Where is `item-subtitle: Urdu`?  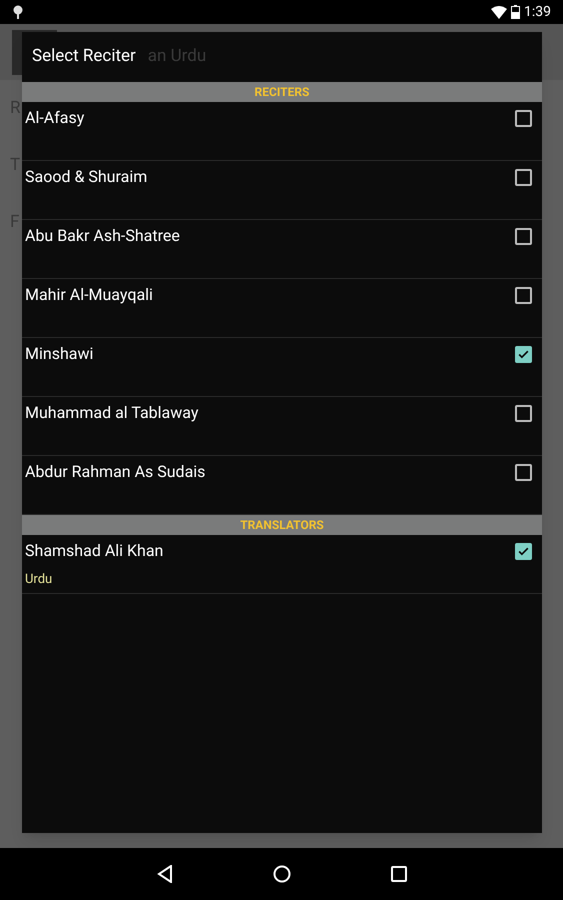
item-subtitle: Urdu is located at coordinates (39, 580).